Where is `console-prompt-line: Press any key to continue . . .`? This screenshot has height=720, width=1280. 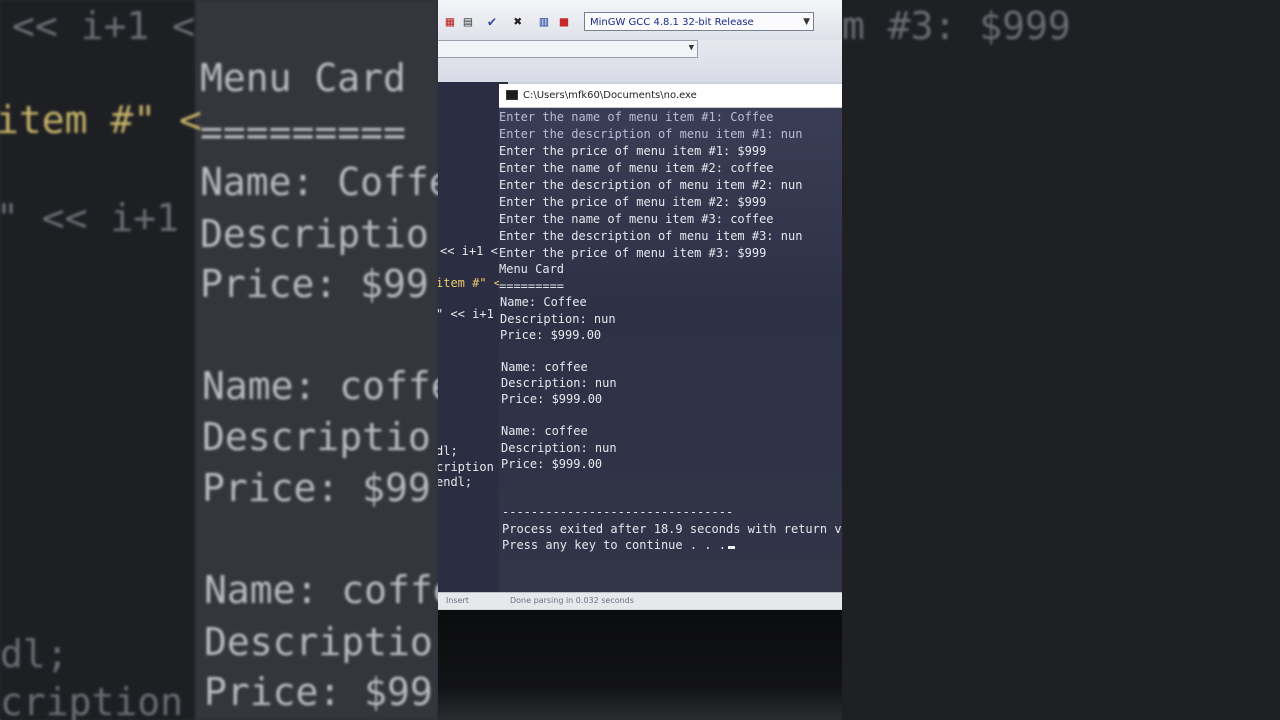
console-prompt-line: Press any key to continue . . . is located at coordinates (618, 545).